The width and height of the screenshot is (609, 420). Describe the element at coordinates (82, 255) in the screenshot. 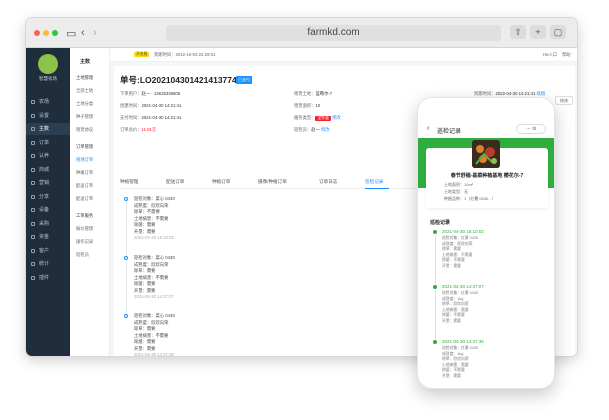

I see `submenu-item: 巡检员` at that location.